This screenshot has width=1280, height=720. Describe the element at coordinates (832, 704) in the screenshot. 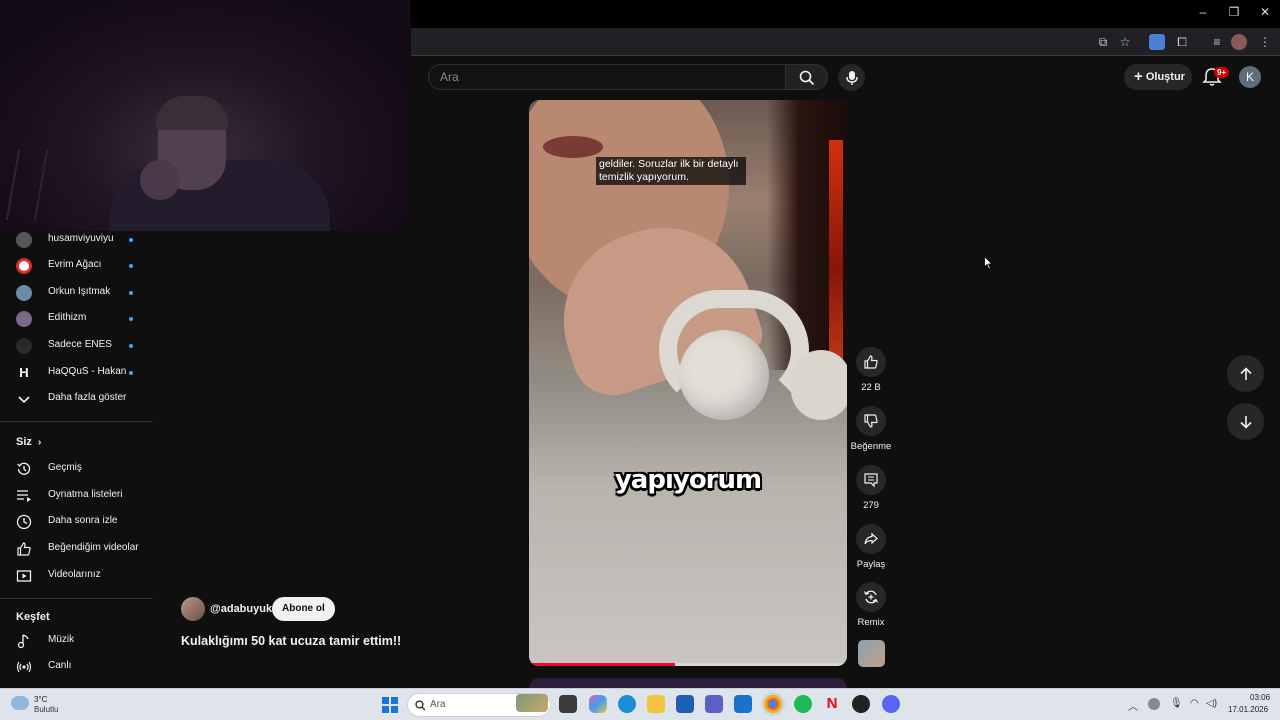

I see `netflix-icon: N` at that location.